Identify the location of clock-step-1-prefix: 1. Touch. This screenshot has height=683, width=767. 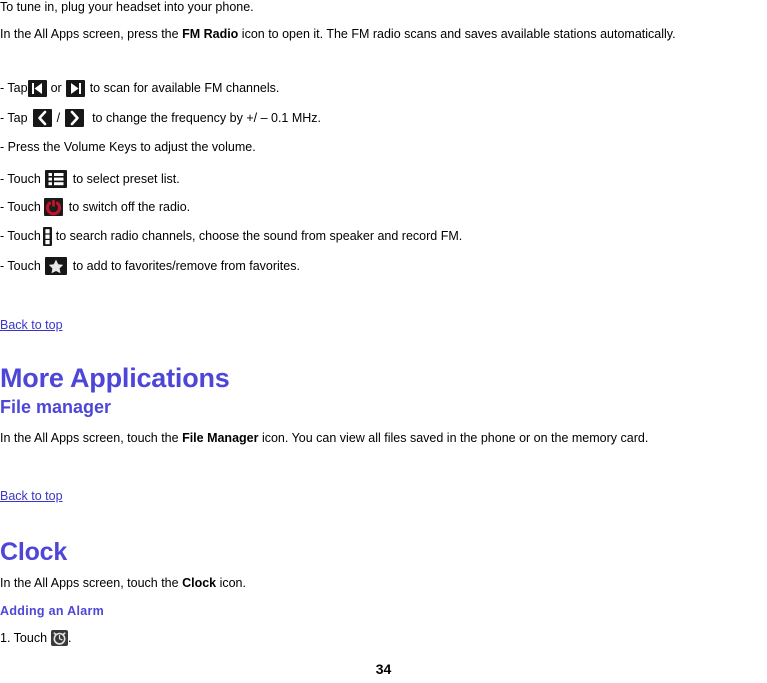
(24, 637).